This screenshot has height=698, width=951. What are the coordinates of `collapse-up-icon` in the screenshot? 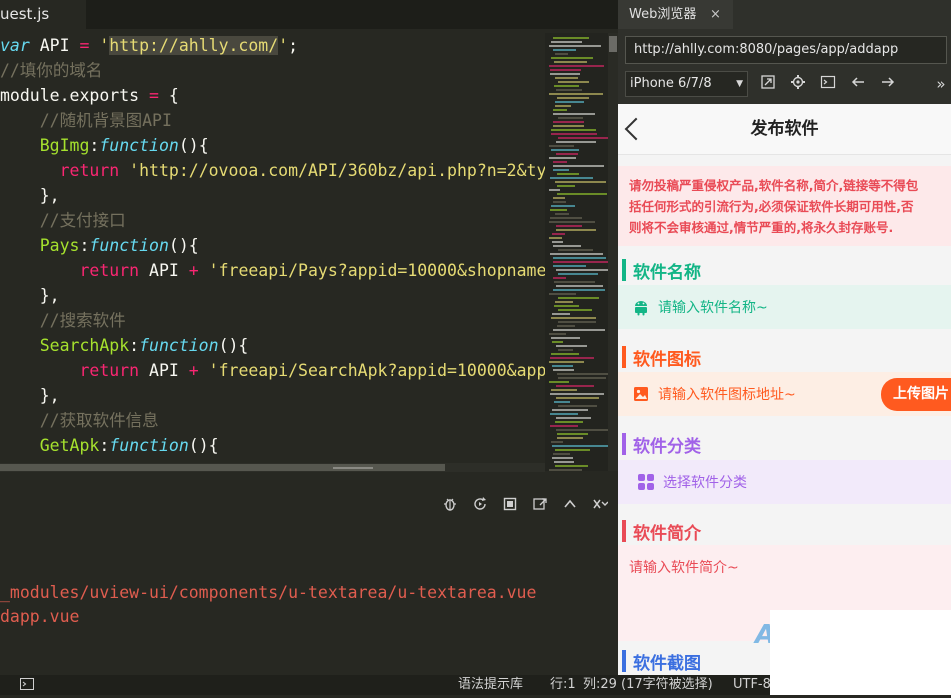 It's located at (570, 504).